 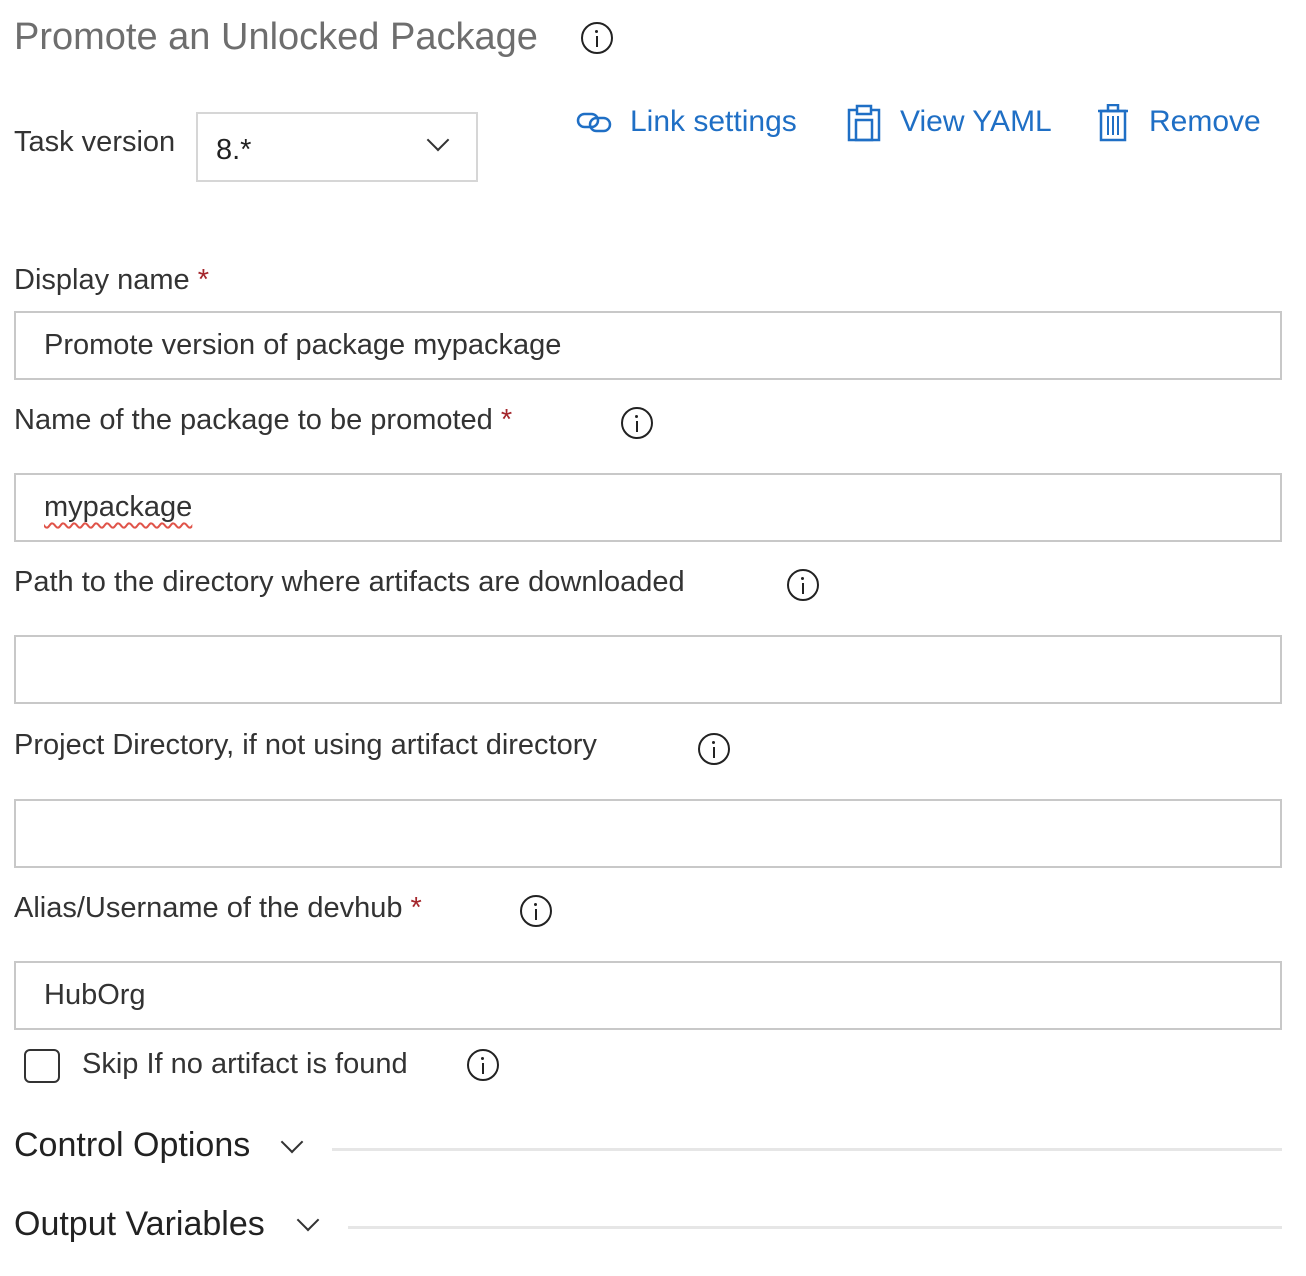 I want to click on page-title: Promote an Unlocked Package, so click(x=276, y=37).